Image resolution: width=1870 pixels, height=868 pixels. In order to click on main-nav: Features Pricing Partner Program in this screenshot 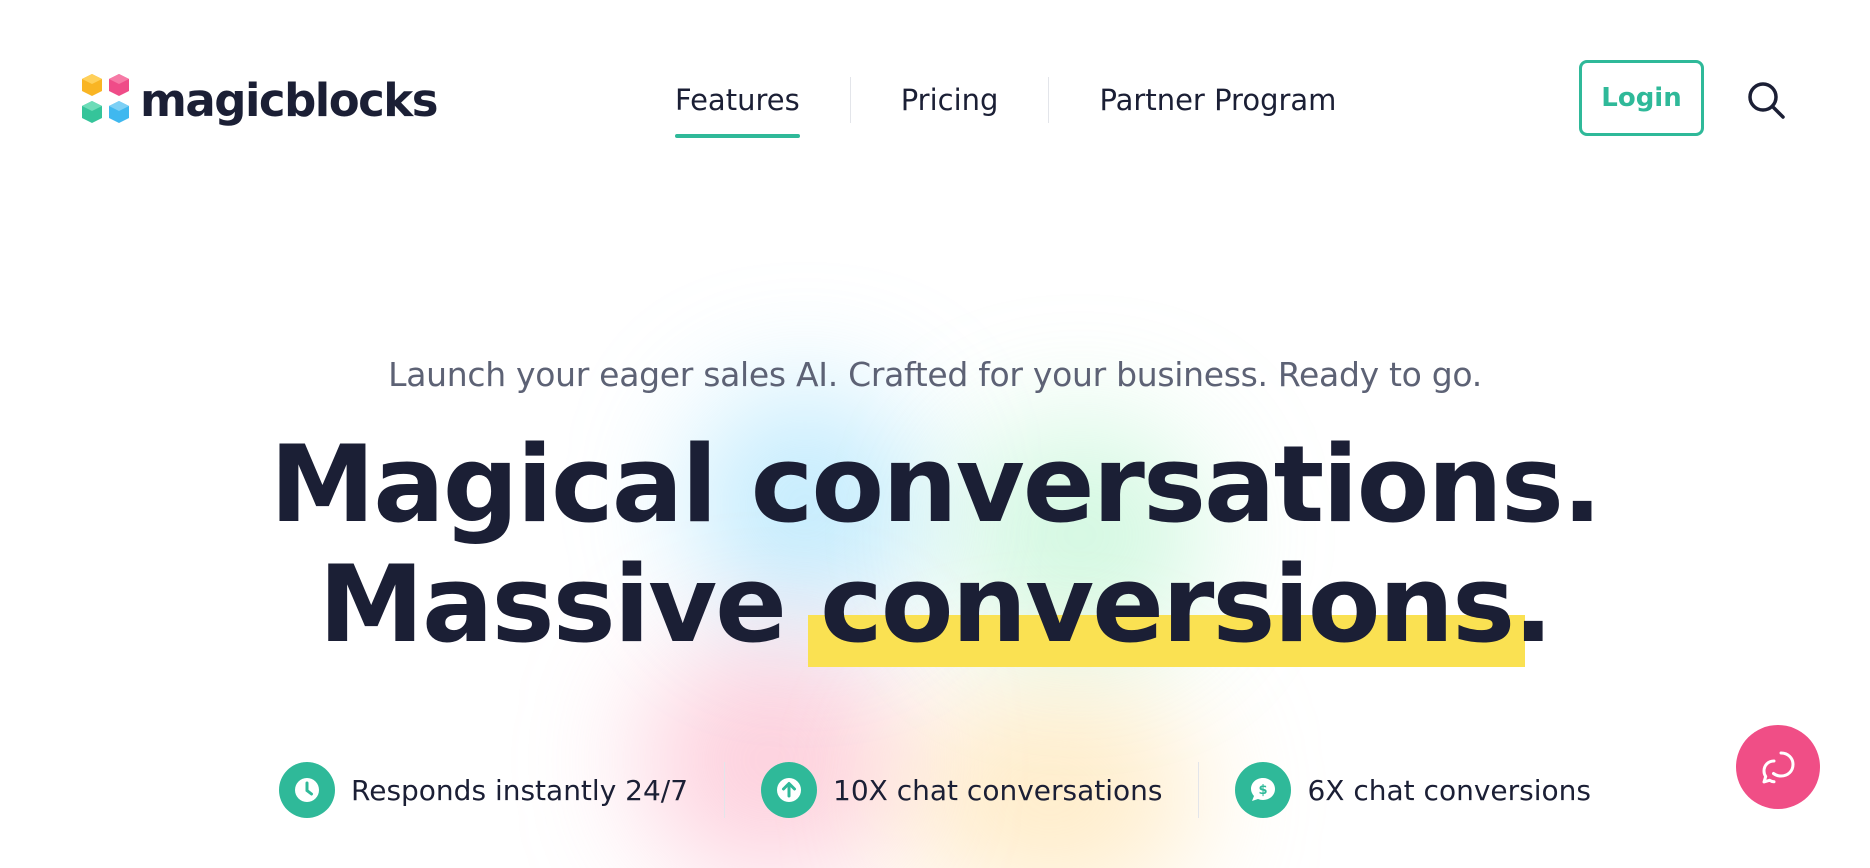, I will do `click(1005, 104)`.